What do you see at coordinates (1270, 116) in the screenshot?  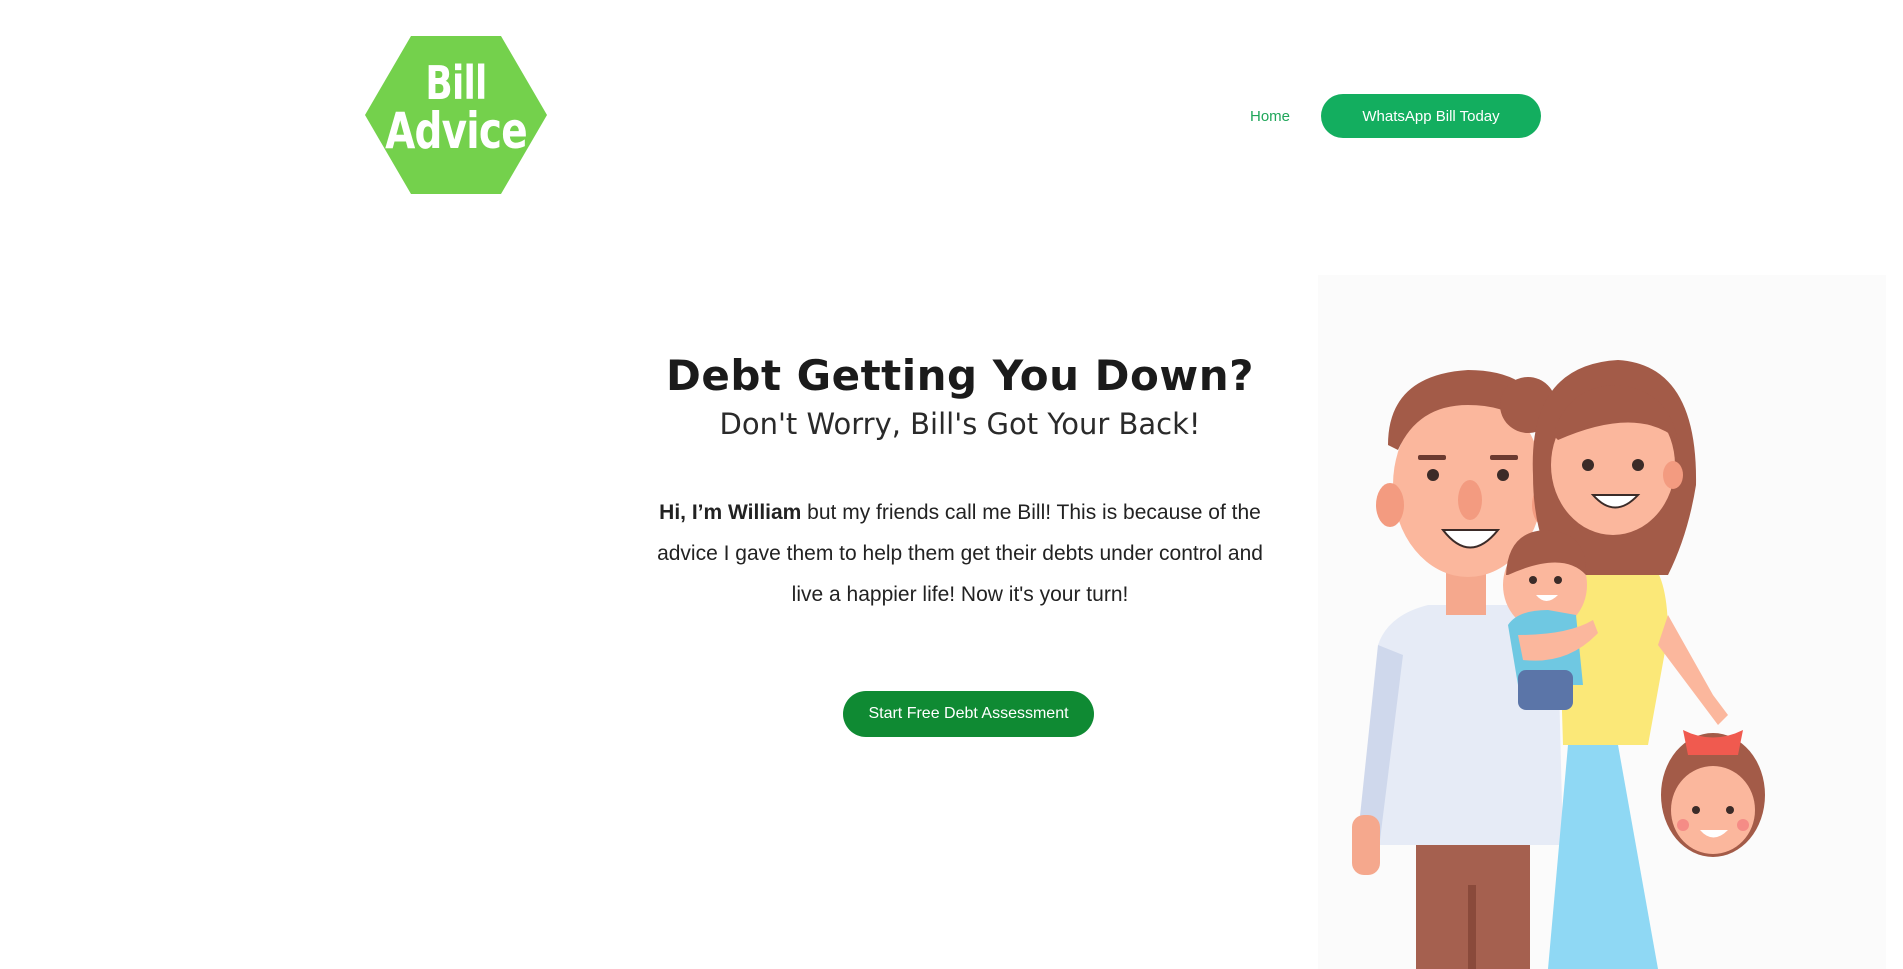 I see `nav-home-link: Home` at bounding box center [1270, 116].